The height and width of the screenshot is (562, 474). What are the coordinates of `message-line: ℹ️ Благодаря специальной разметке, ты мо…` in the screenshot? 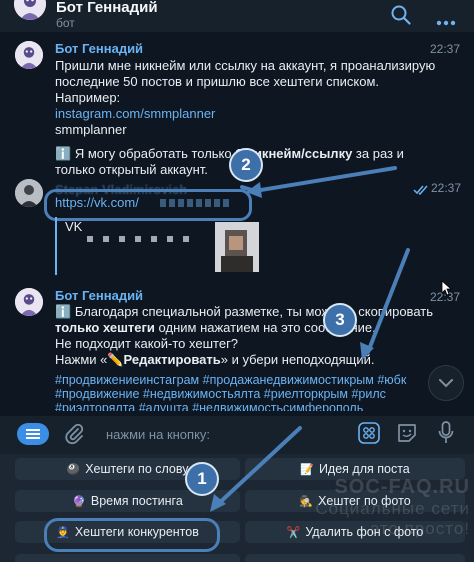 It's located at (244, 311).